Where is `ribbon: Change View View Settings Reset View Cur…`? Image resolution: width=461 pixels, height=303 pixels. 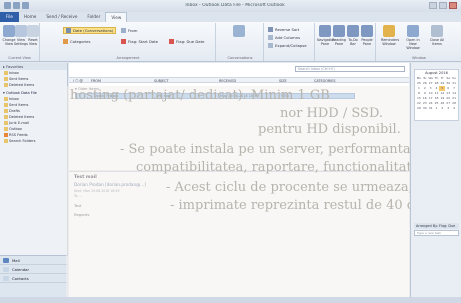
ribbon: Change View View Settings Reset View Cur… is located at coordinates (230, 42).